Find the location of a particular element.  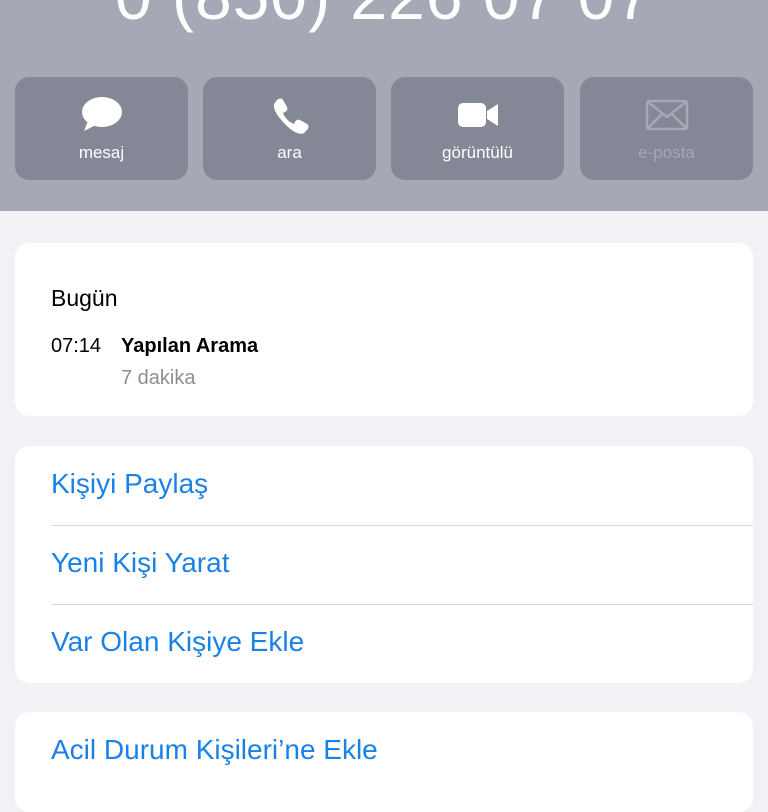

message-button: mesaj is located at coordinates (101, 128).